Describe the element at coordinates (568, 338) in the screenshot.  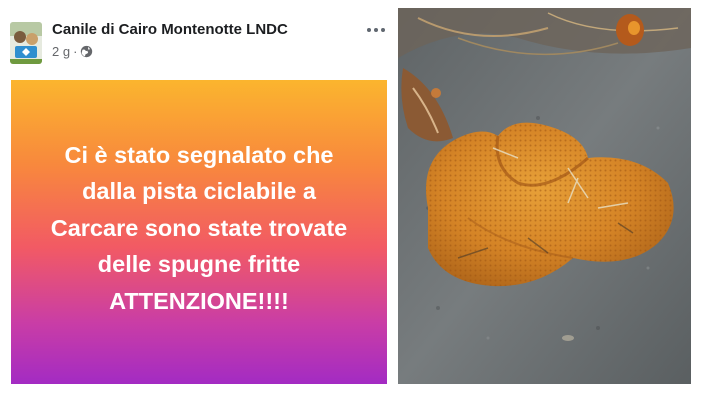
I see `debris` at that location.